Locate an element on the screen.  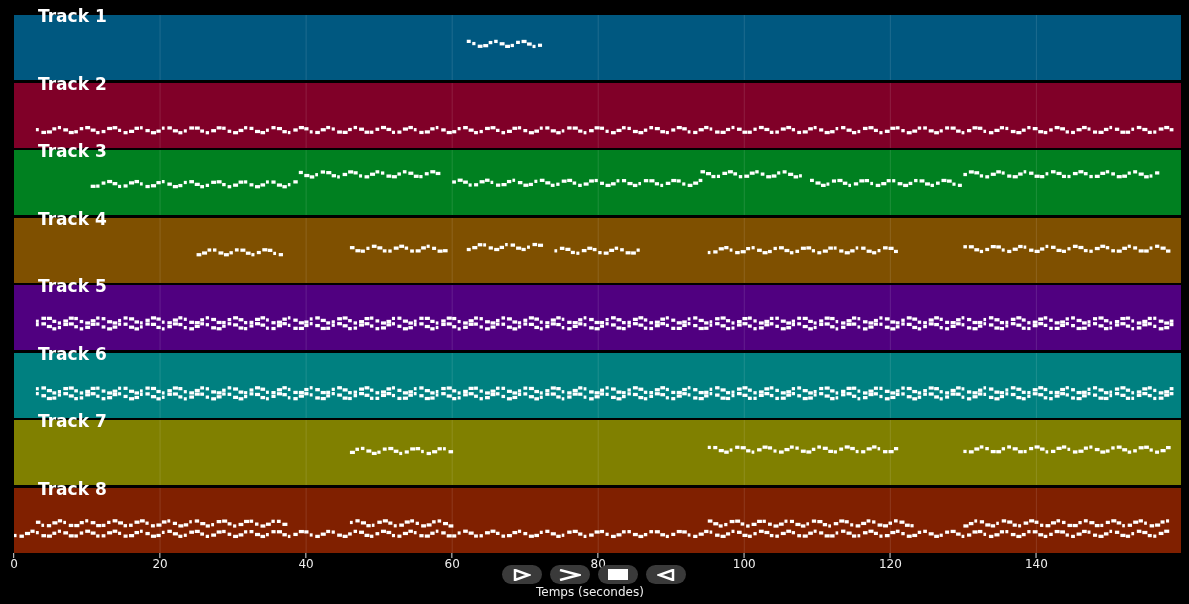
reverse-button is located at coordinates (666, 574).